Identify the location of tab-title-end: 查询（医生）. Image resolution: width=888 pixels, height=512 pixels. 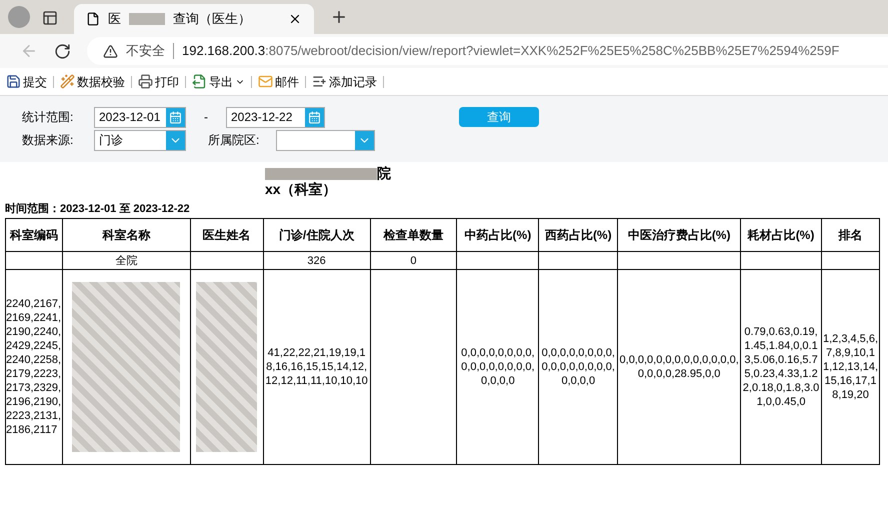
(212, 19).